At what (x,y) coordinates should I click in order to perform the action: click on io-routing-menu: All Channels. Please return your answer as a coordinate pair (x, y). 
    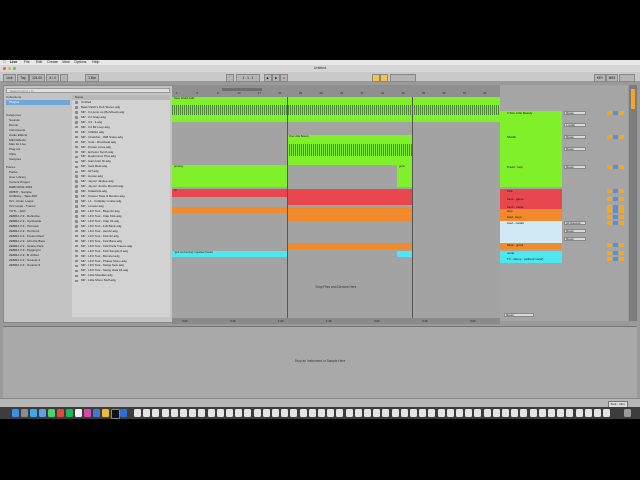
    Looking at the image, I should click on (575, 223).